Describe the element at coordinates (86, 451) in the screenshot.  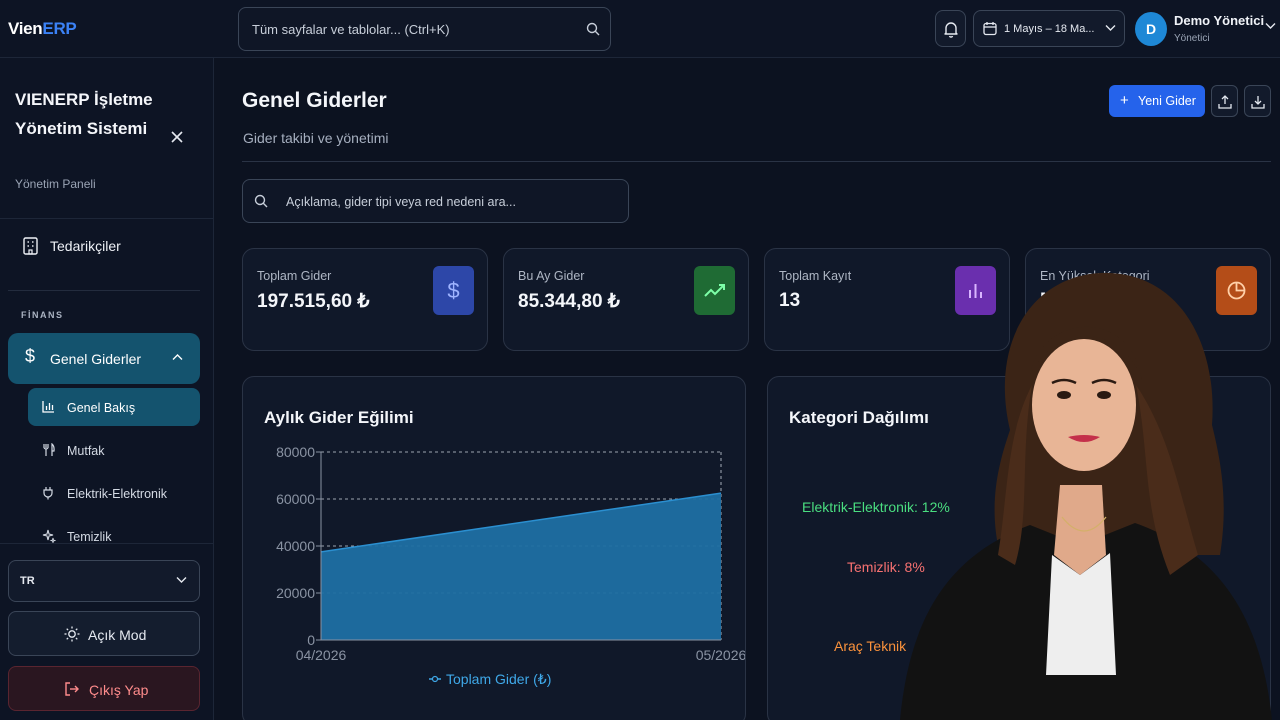
I see `sidebar-item-label: Mutfak` at that location.